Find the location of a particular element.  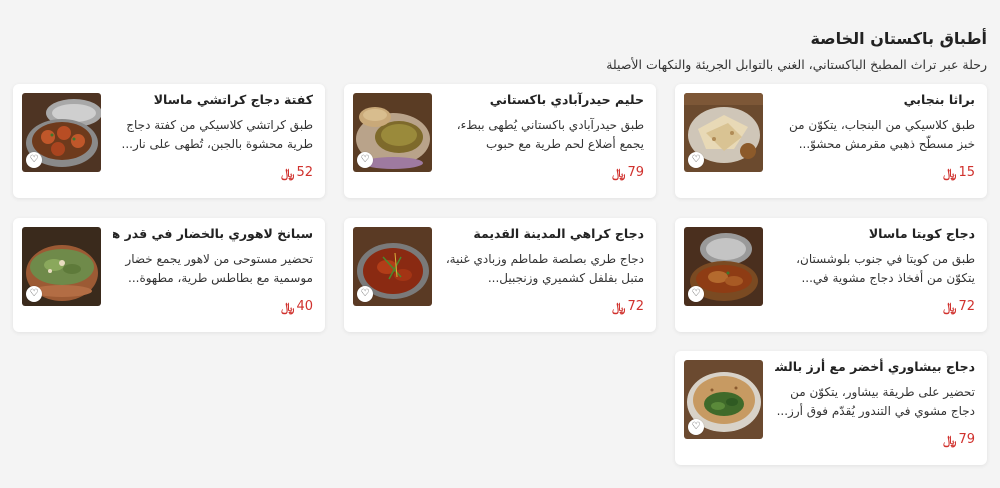

dish-name: دجاج بيشاوري أخضر مع أرز بالشعيرية is located at coordinates (875, 366).